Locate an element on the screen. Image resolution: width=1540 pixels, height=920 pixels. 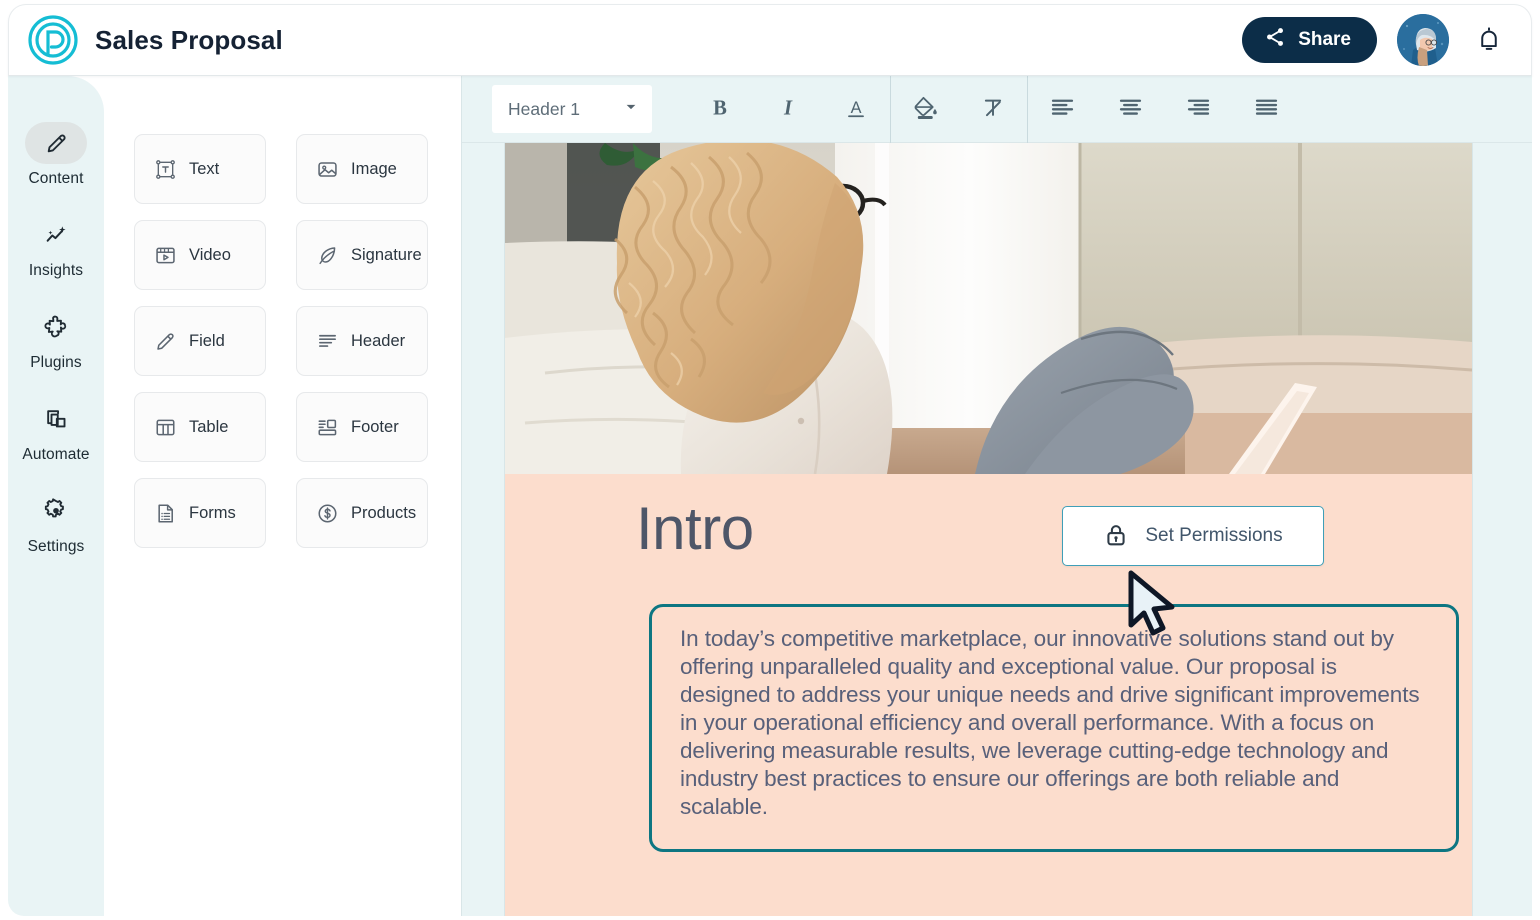
sidebar-item-plugins: Plugins is located at coordinates (56, 339).